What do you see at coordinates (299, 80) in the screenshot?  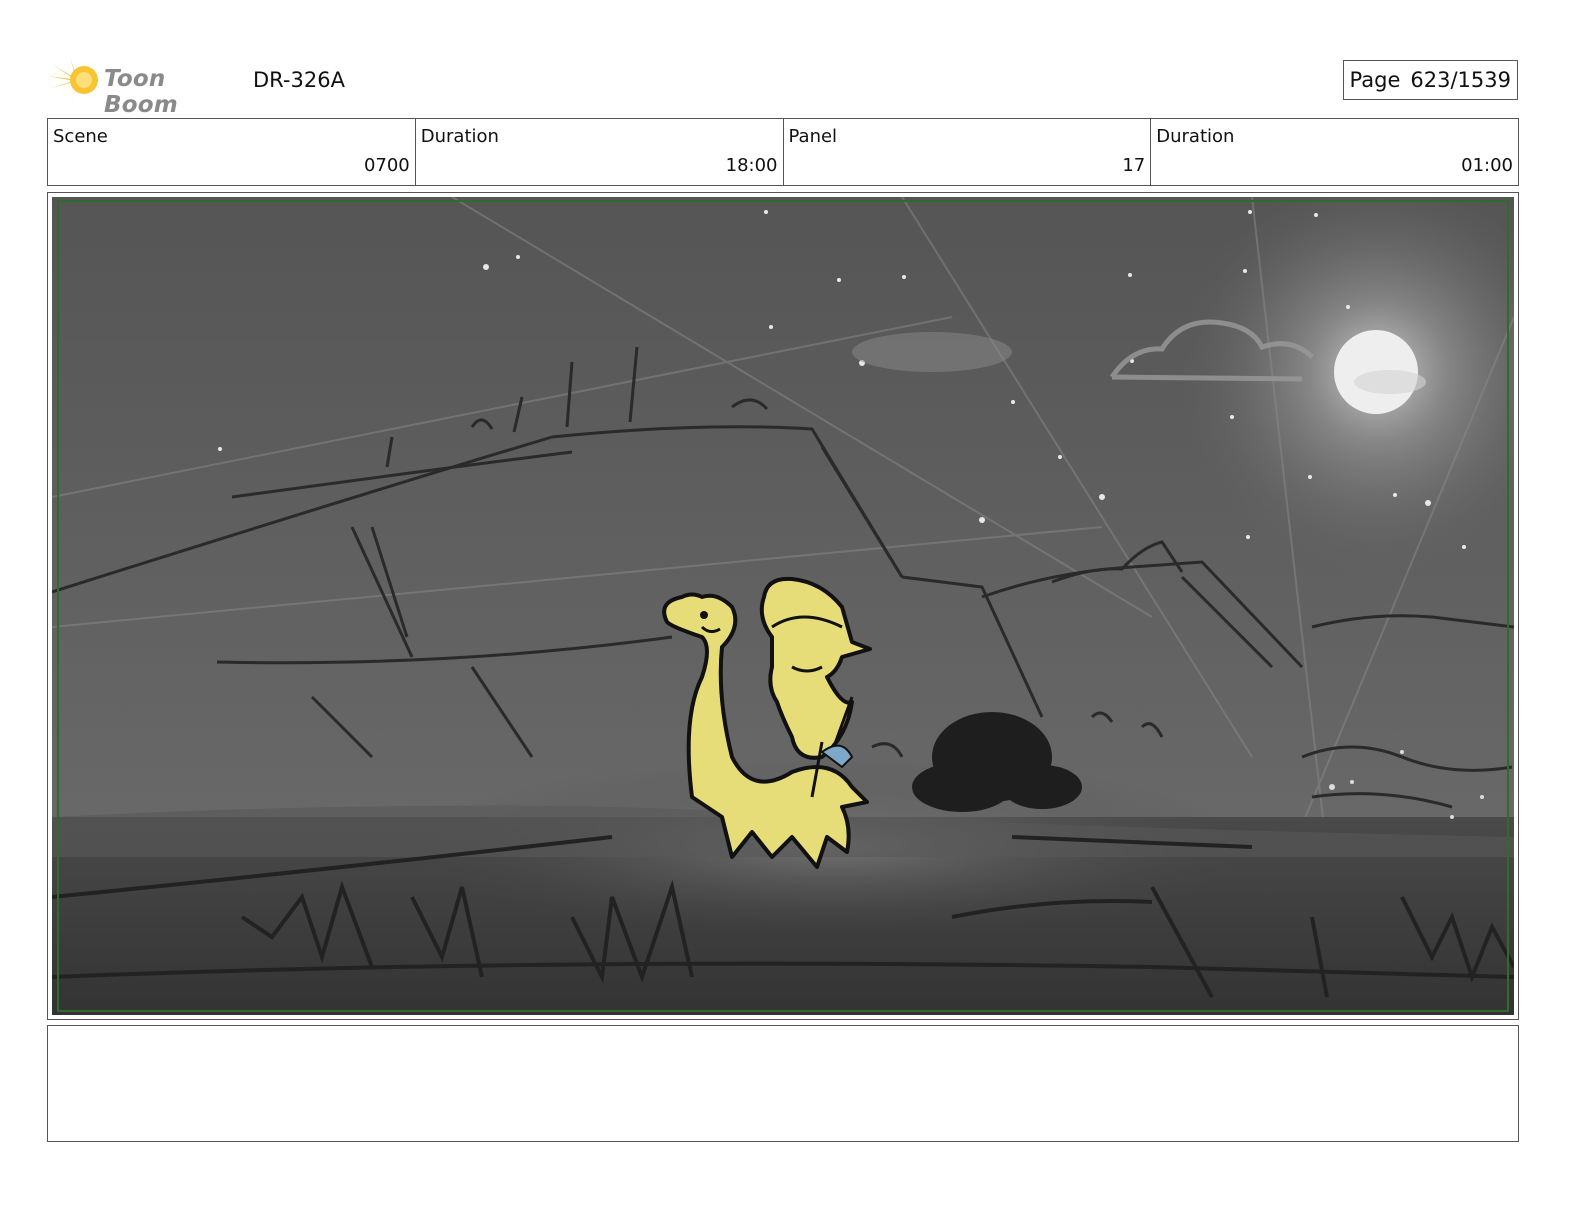 I see `production-id: DR-326A` at bounding box center [299, 80].